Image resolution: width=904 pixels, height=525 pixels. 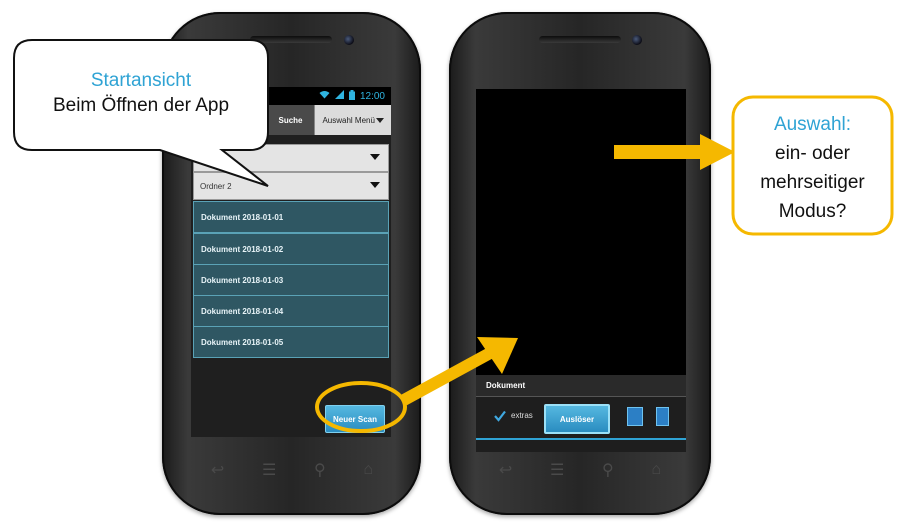 I want to click on callout-right-title: Auswahl:, so click(x=812, y=124).